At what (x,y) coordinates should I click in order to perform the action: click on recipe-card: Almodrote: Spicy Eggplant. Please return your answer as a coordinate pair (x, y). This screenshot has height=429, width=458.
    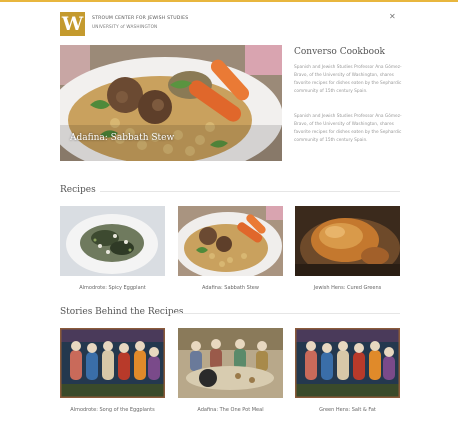
    Looking at the image, I should click on (112, 248).